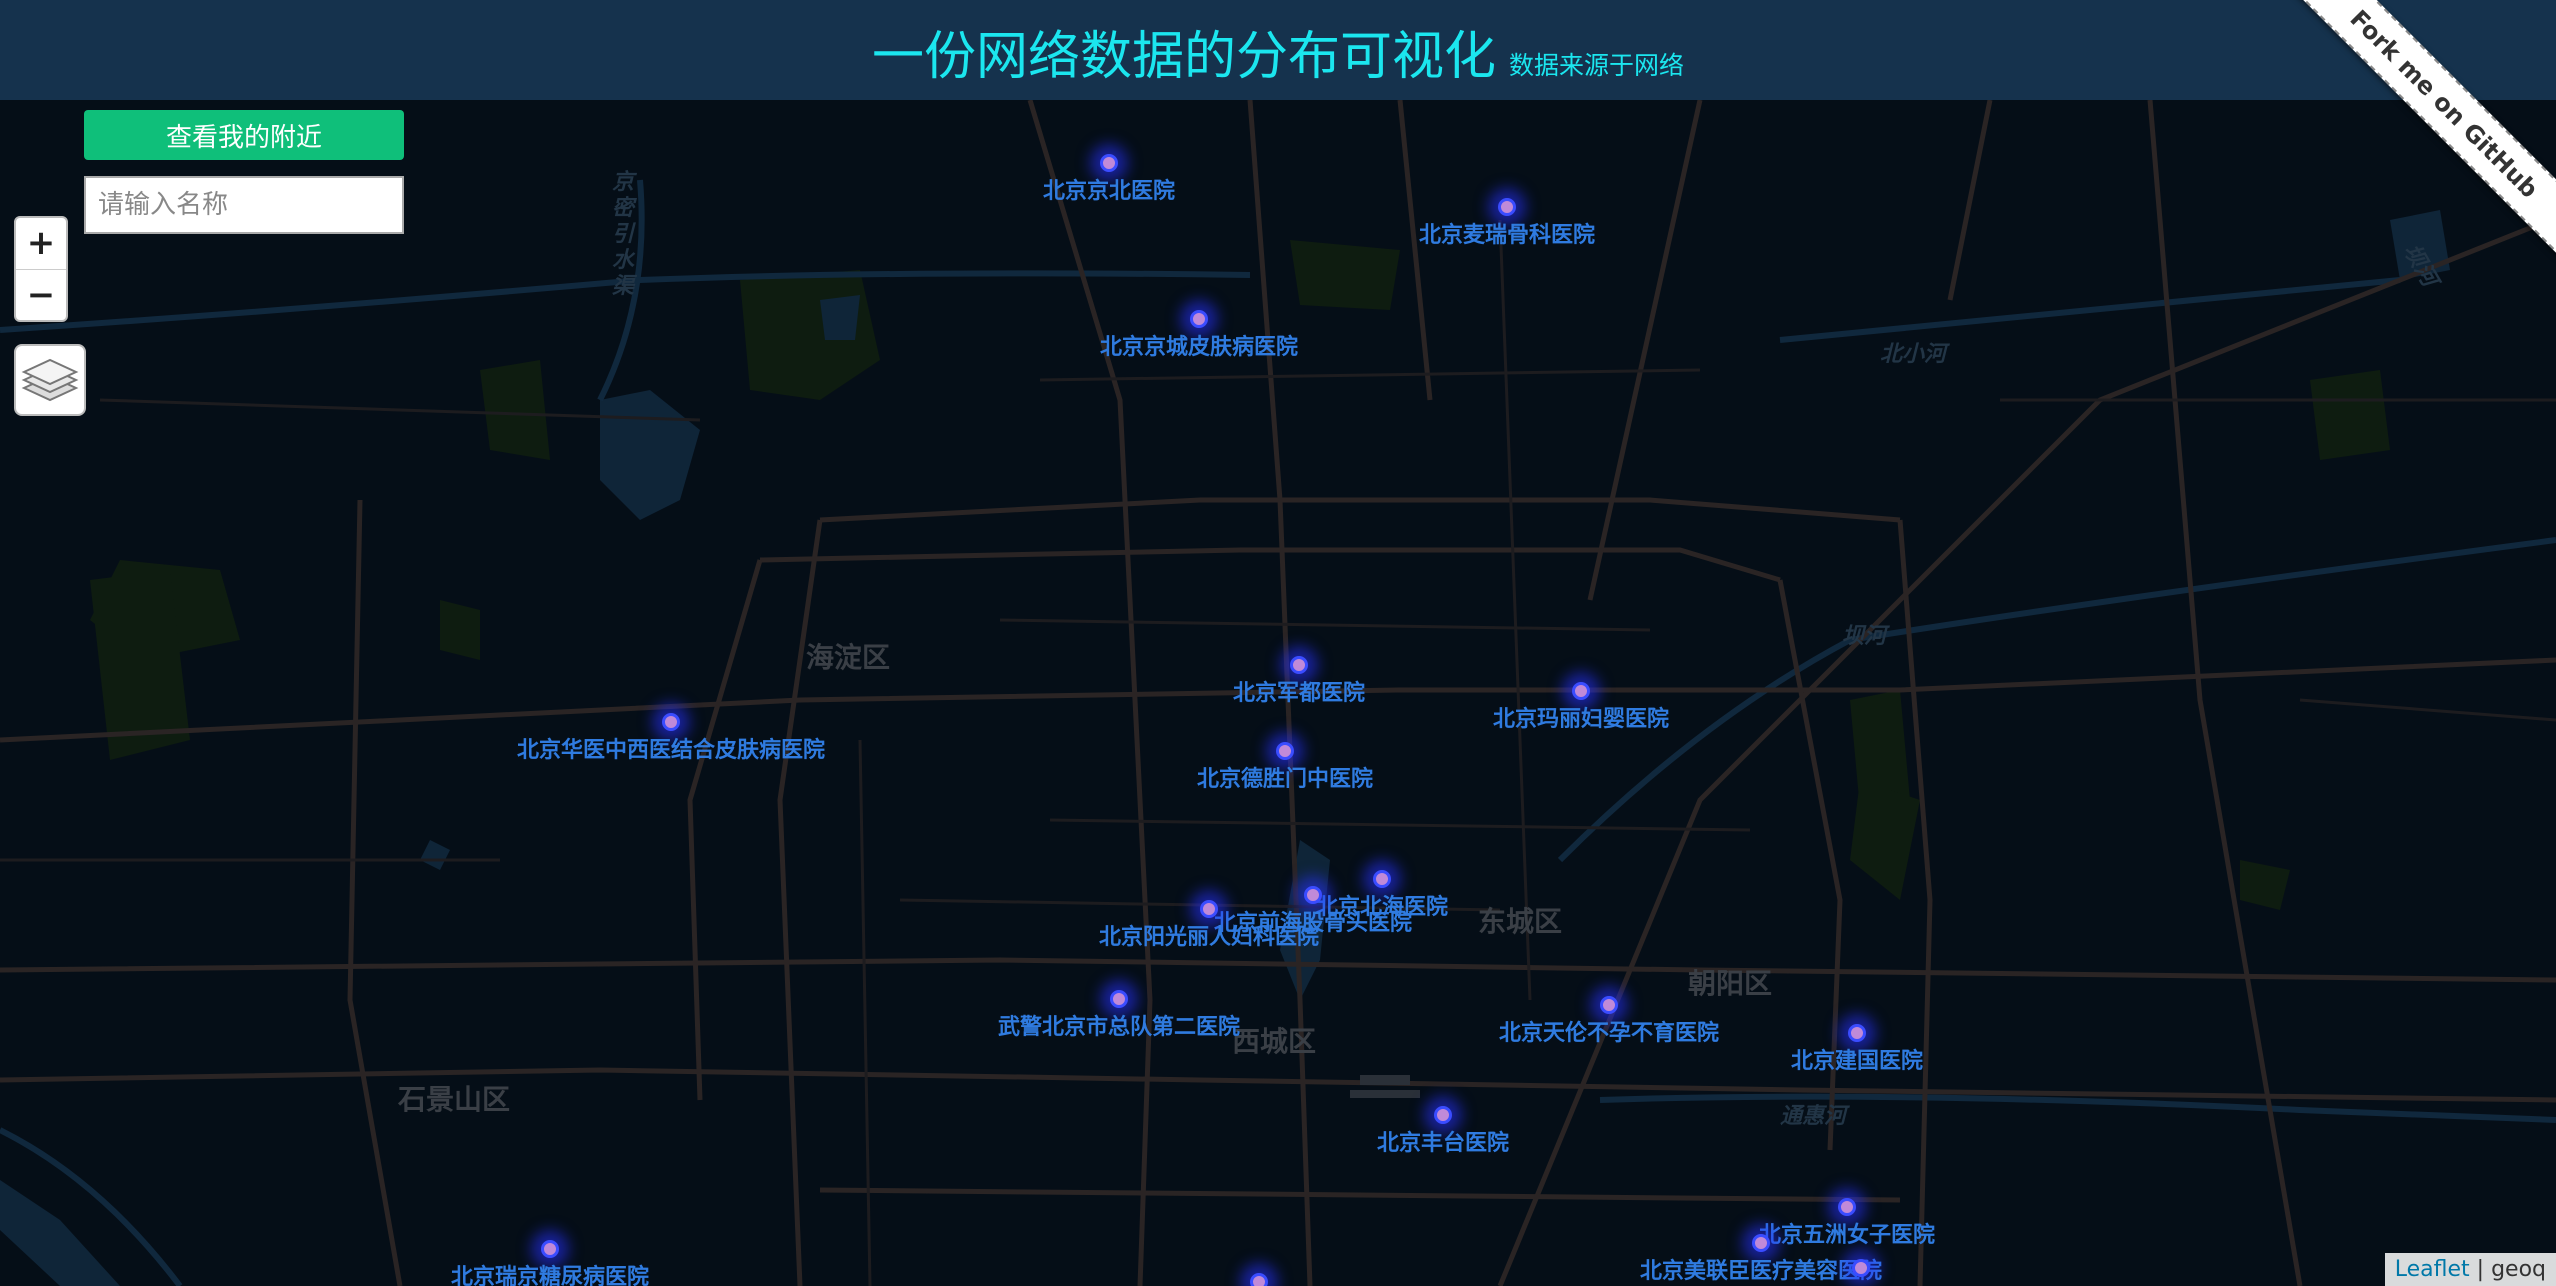  Describe the element at coordinates (1209, 909) in the screenshot. I see `marker-yangguang` at that location.